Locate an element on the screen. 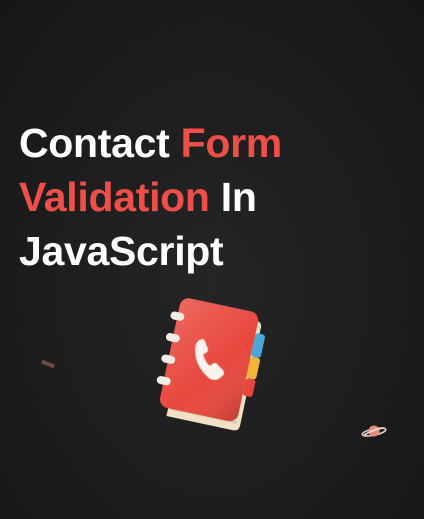 Image resolution: width=424 pixels, height=519 pixels. headline-line-1: Contact Form is located at coordinates (150, 143).